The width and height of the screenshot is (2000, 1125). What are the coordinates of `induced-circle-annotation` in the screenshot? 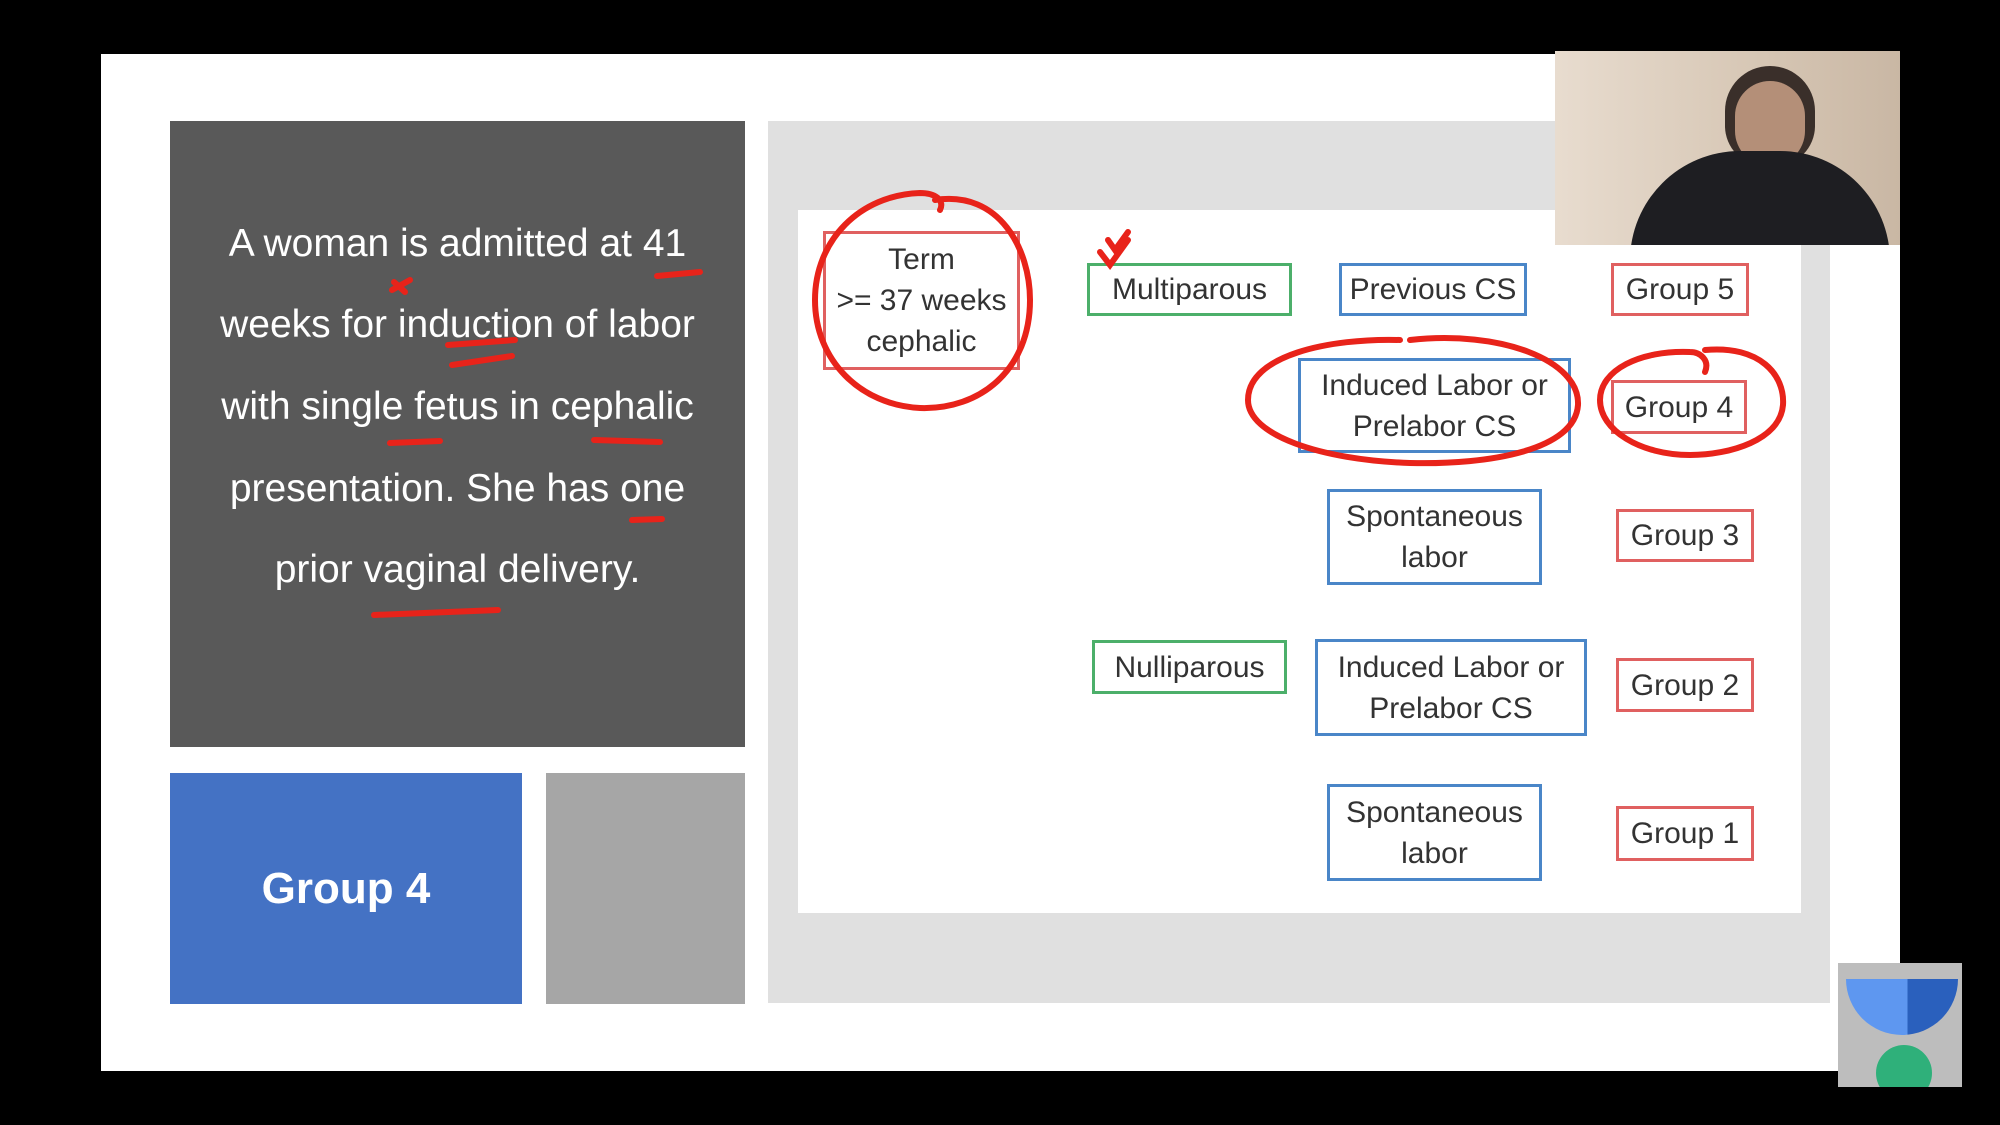 It's located at (1413, 401).